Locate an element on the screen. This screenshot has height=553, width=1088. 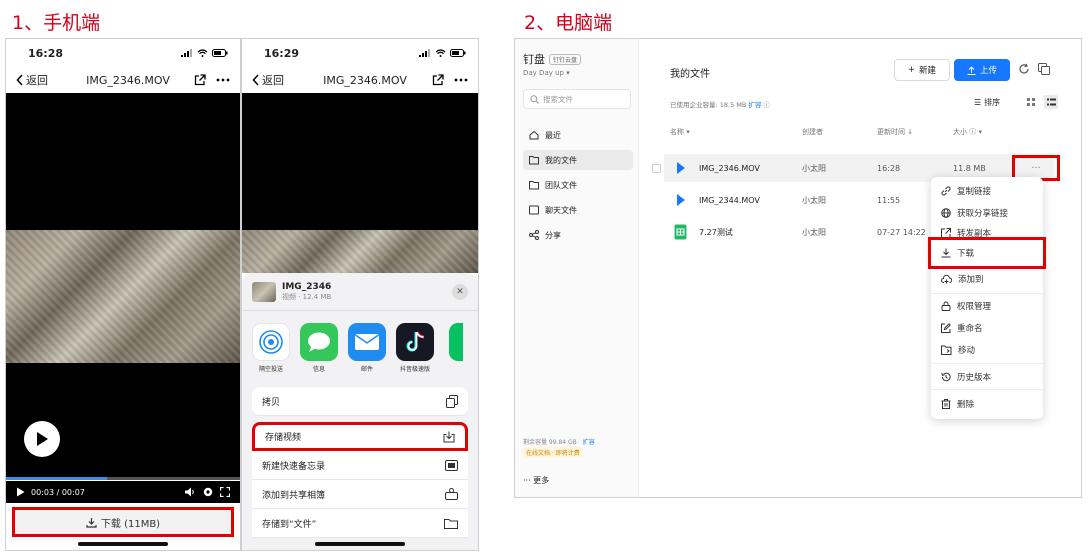
play-button is located at coordinates (42, 439).